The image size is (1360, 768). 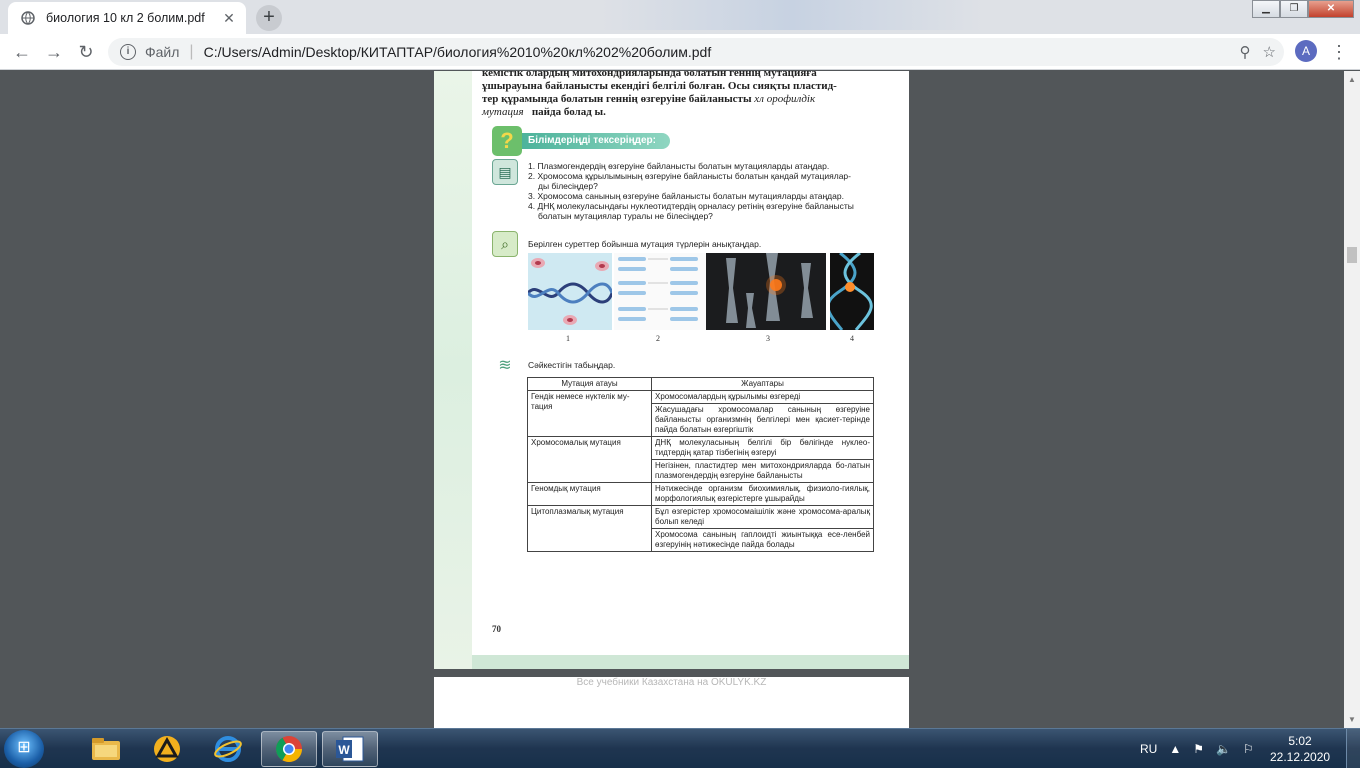 I want to click on window-titlebar-bg, so click(x=920, y=15).